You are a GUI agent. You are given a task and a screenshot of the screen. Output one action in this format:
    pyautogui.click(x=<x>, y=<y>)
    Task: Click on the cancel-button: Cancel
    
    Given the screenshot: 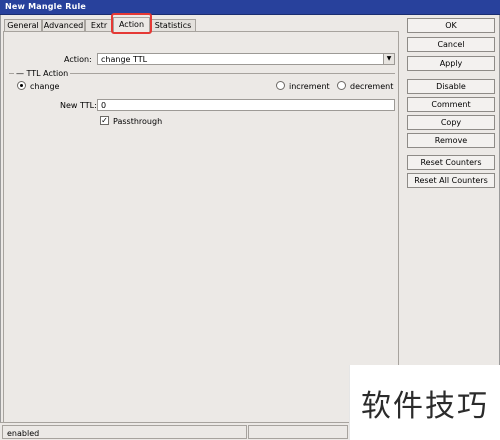 What is the action you would take?
    pyautogui.click(x=451, y=44)
    